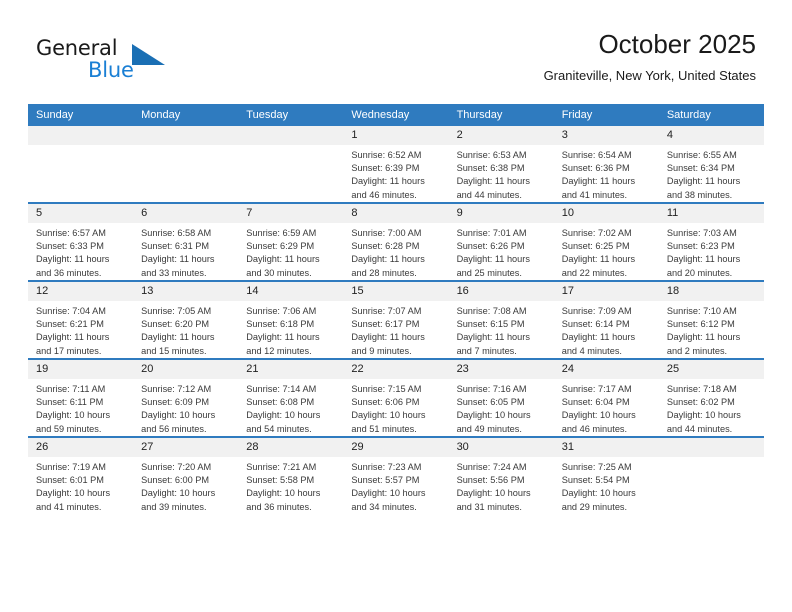 This screenshot has width=792, height=612. I want to click on sunrise-text: Sunrise: 6:52 AM, so click(386, 155).